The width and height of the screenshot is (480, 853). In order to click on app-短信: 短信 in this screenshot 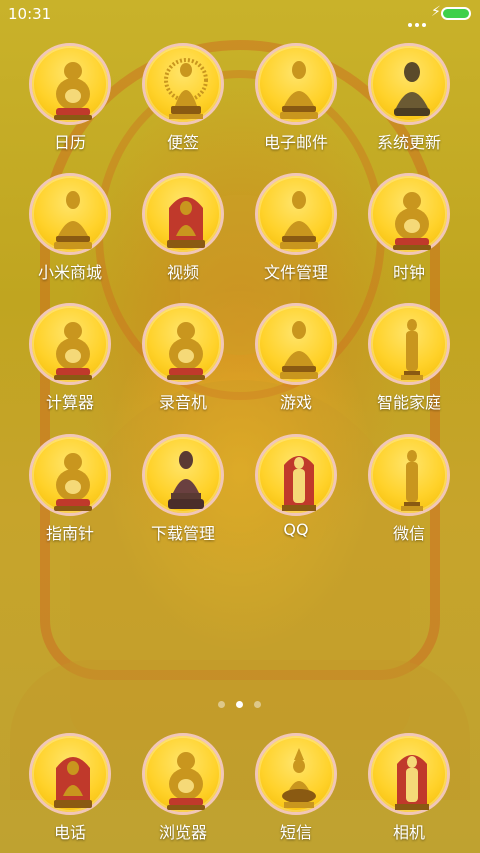, I will do `click(296, 788)`.